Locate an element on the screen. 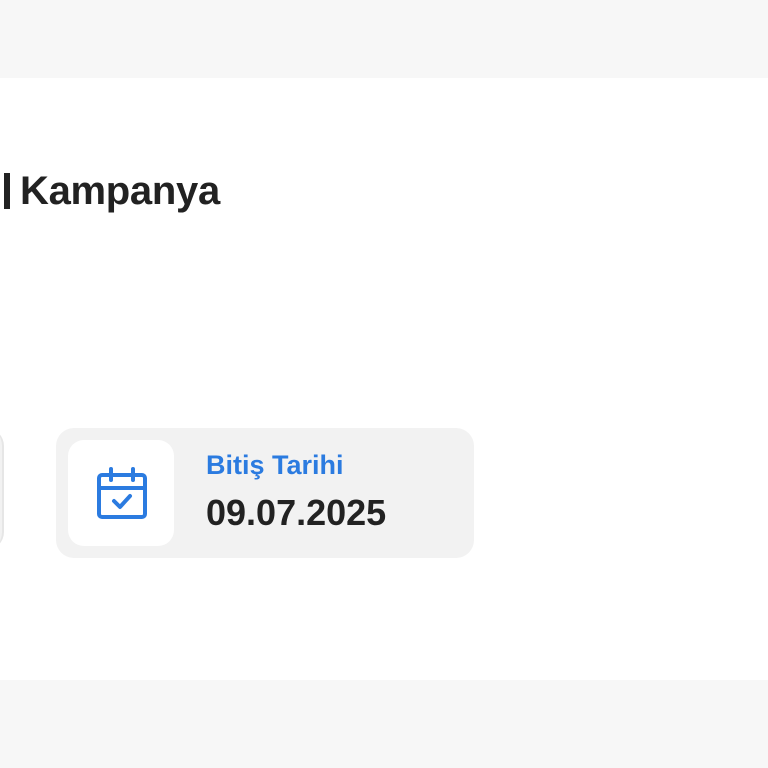 Image resolution: width=768 pixels, height=768 pixels. calendar-icon-box is located at coordinates (121, 493).